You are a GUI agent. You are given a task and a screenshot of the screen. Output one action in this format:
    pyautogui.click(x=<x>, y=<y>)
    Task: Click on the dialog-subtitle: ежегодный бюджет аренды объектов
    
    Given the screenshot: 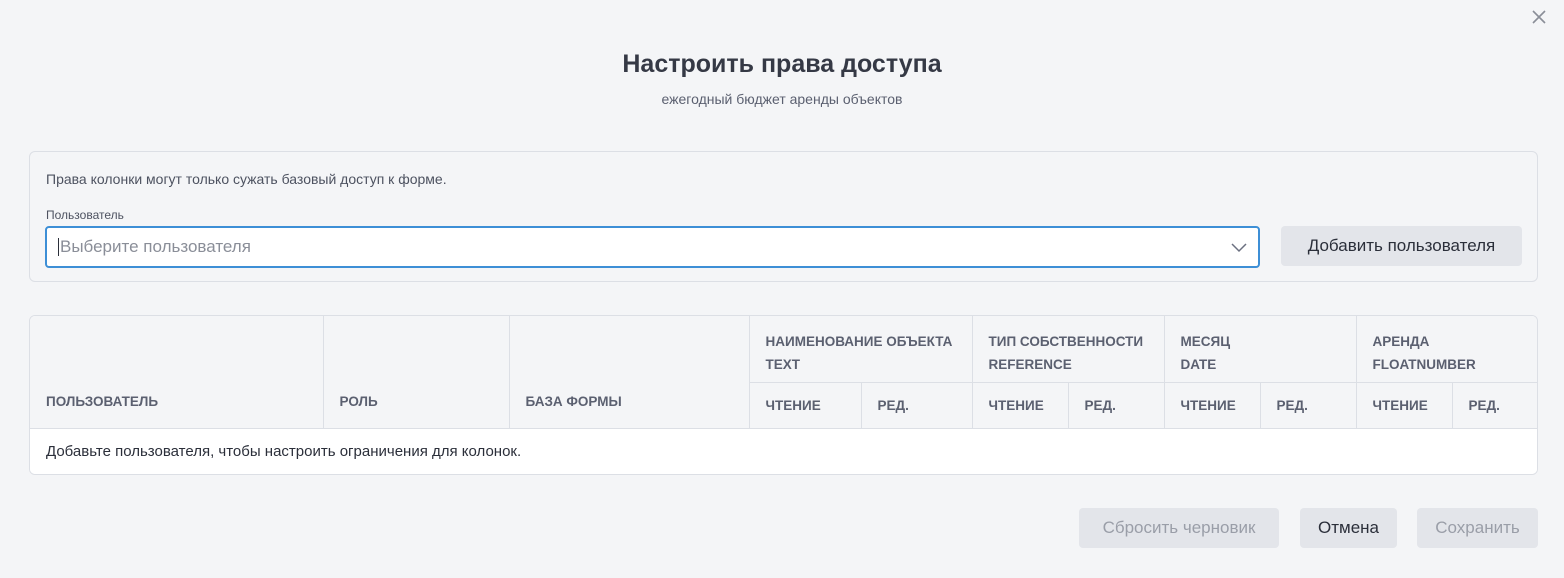 What is the action you would take?
    pyautogui.click(x=782, y=99)
    